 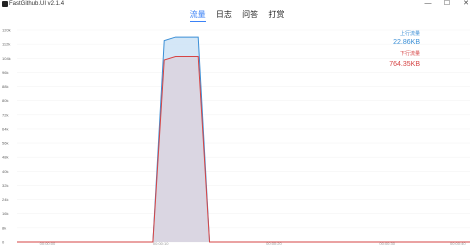 What do you see at coordinates (5, 185) in the screenshot?
I see `y-tick-label: 32k` at bounding box center [5, 185].